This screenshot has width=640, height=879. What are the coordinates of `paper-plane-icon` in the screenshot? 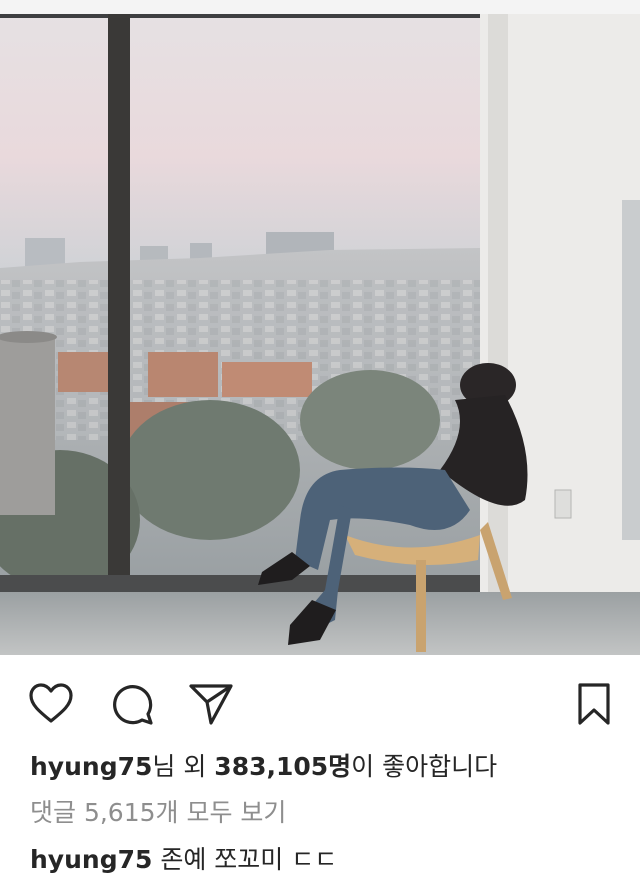 It's located at (211, 704).